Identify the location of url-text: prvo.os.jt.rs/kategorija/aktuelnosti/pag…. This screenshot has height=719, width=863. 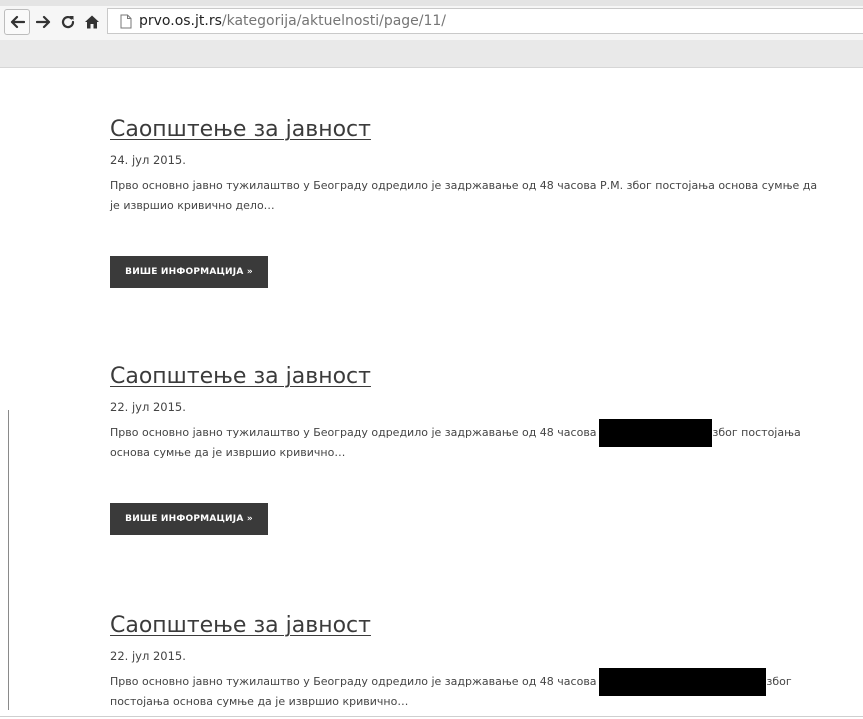
(292, 21).